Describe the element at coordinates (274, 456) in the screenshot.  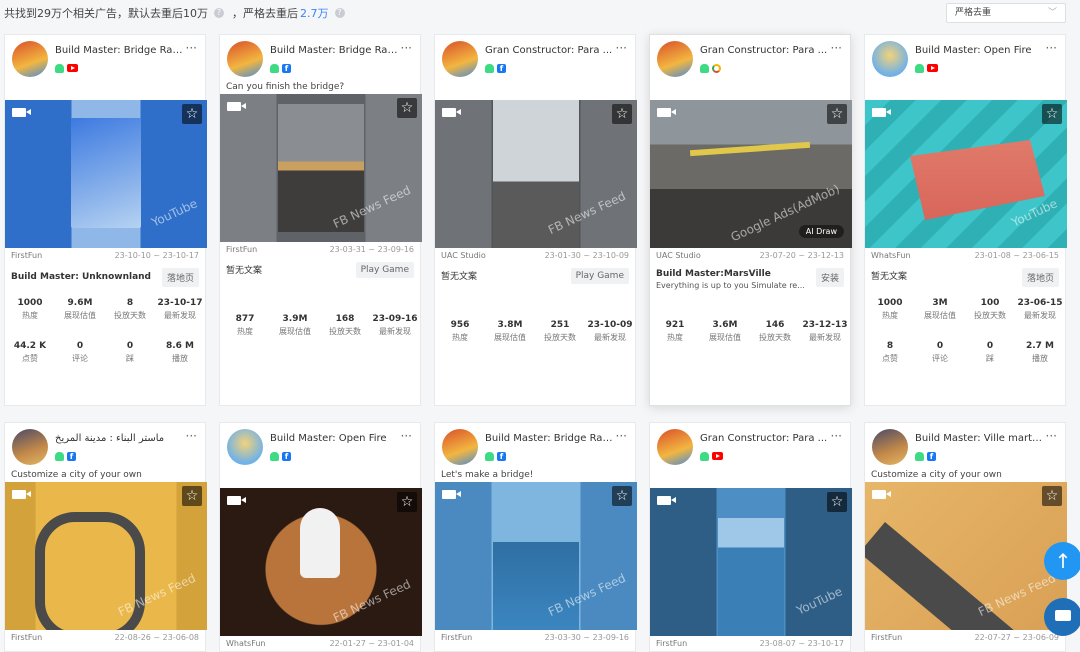
I see `android-icon` at that location.